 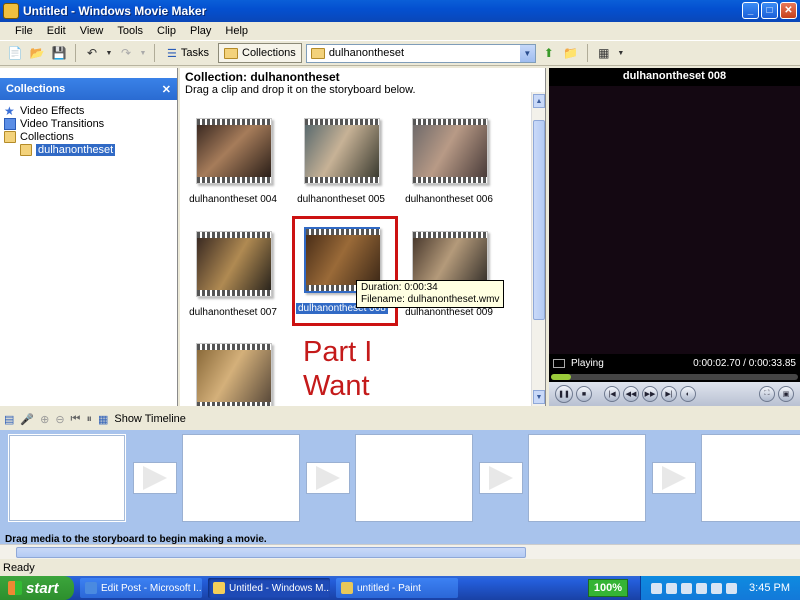 I want to click on redo-icon: ↷, so click(x=126, y=53).